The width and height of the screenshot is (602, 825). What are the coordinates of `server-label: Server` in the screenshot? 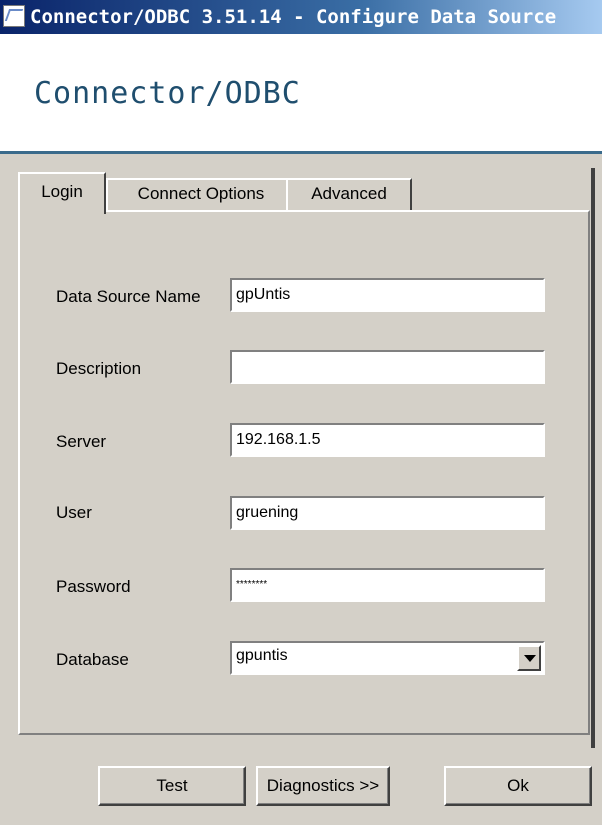 It's located at (81, 441).